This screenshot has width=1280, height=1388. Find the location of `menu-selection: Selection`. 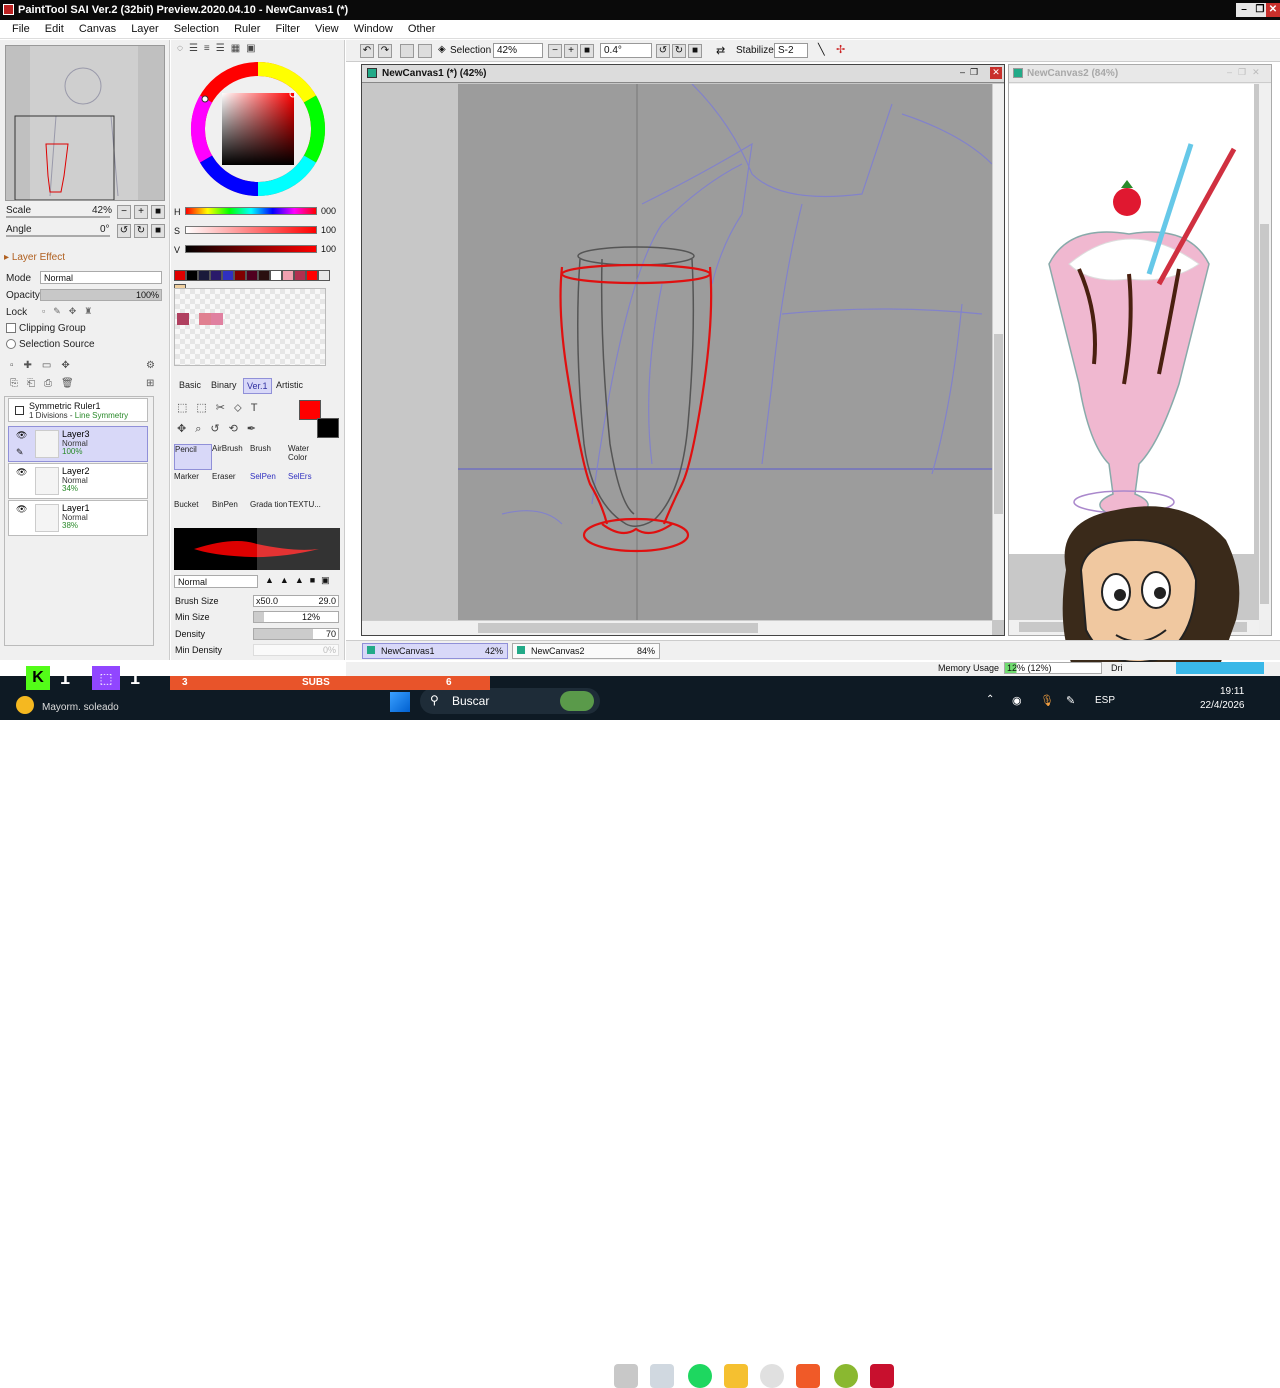

menu-selection: Selection is located at coordinates (196, 27).